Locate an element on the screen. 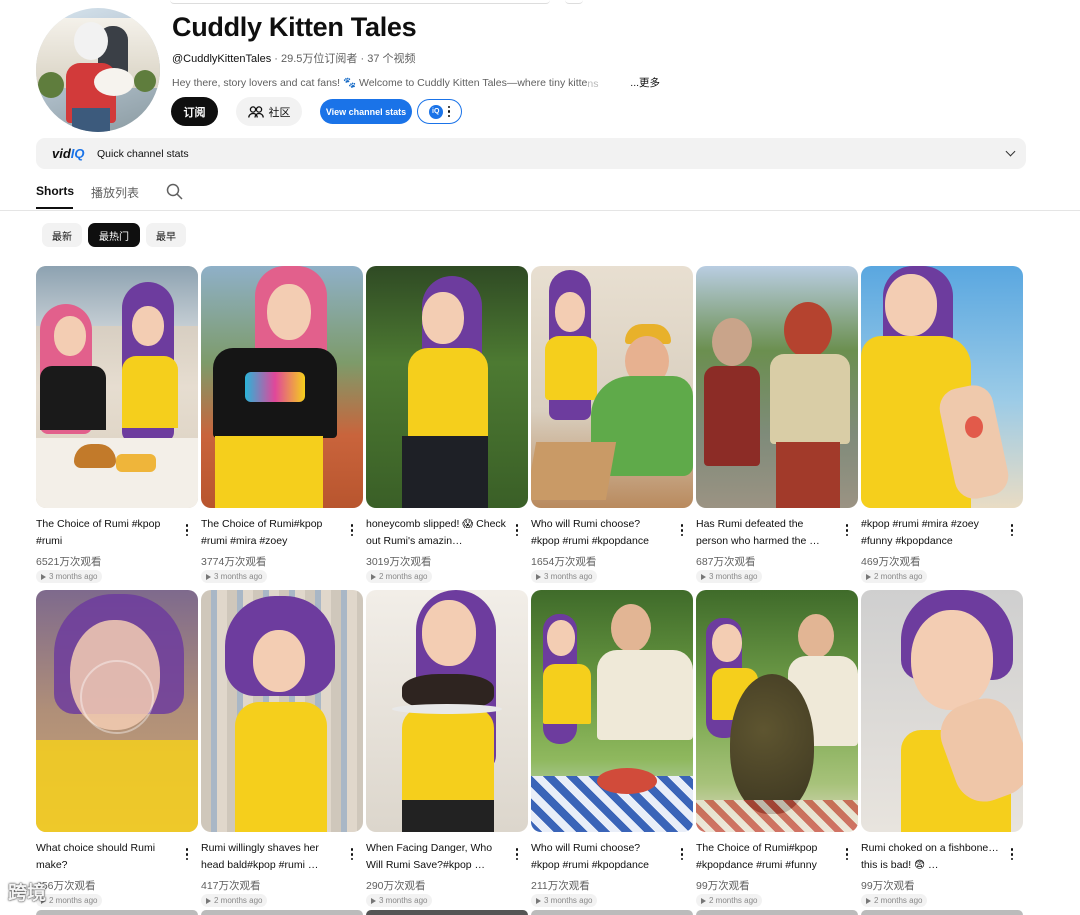 Image resolution: width=1080 pixels, height=915 pixels. community-button: 社区 is located at coordinates (269, 111).